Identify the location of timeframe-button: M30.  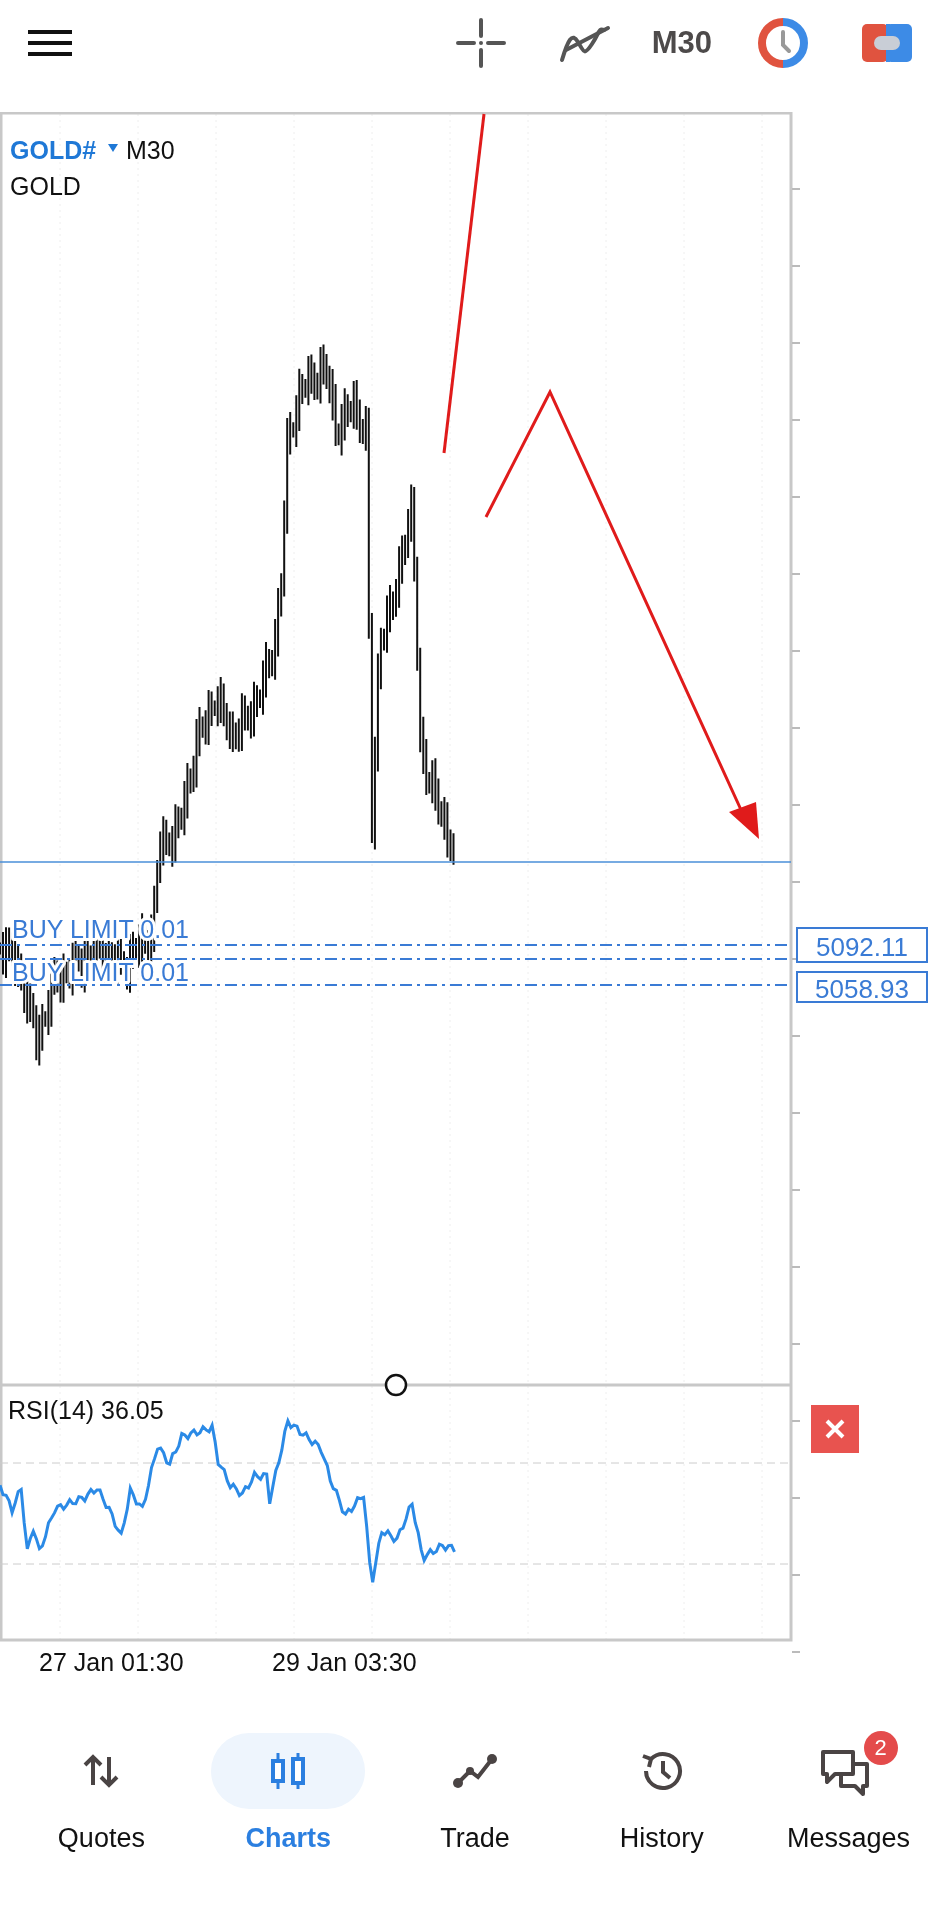
(681, 43).